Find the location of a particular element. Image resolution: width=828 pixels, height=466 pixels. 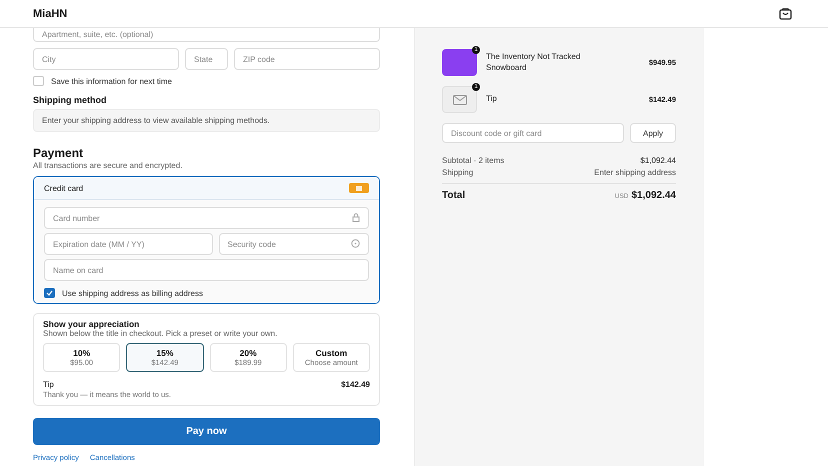

shipping-method-heading: Shipping method is located at coordinates (70, 100).